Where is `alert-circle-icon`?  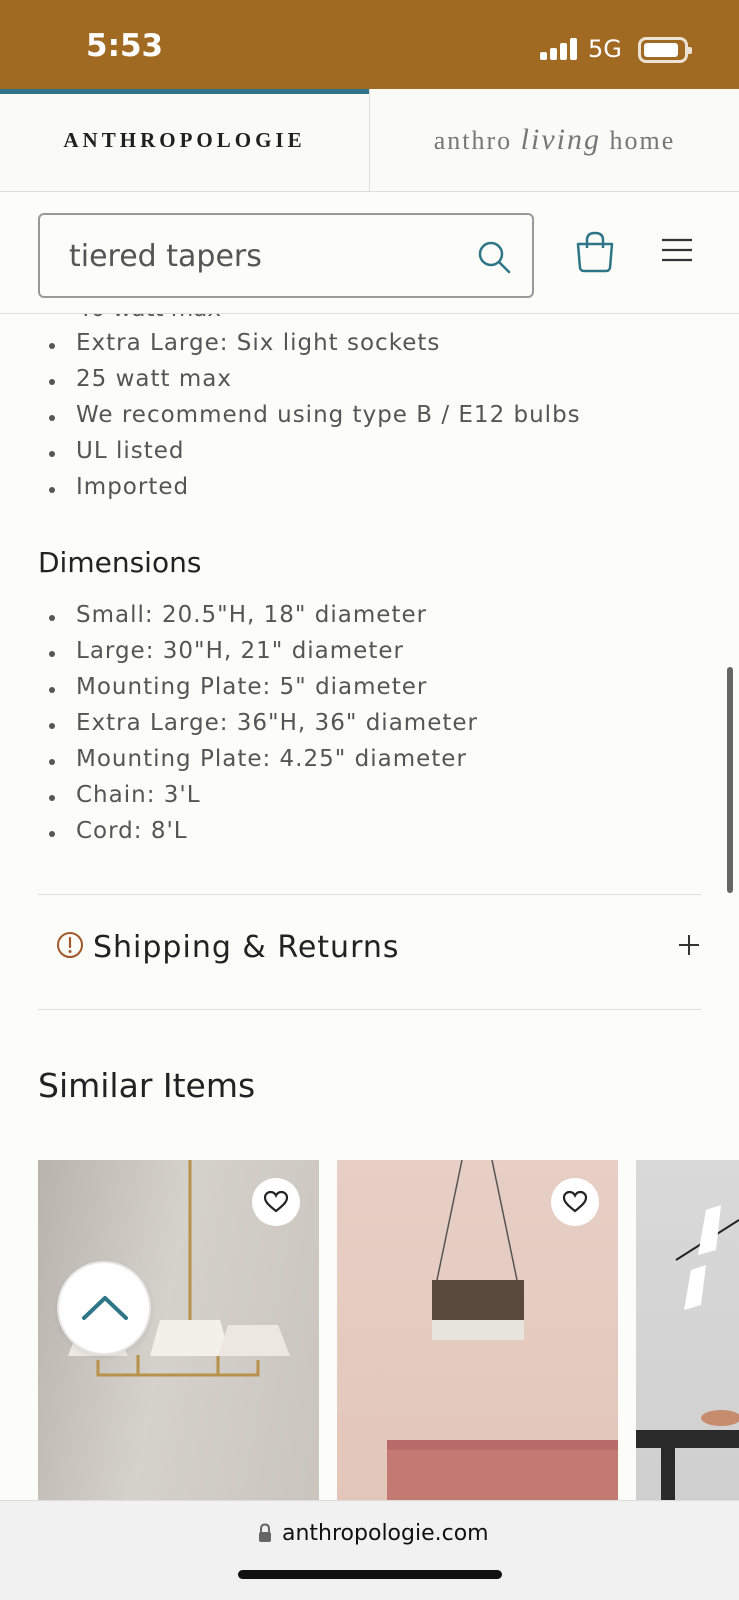
alert-circle-icon is located at coordinates (70, 945).